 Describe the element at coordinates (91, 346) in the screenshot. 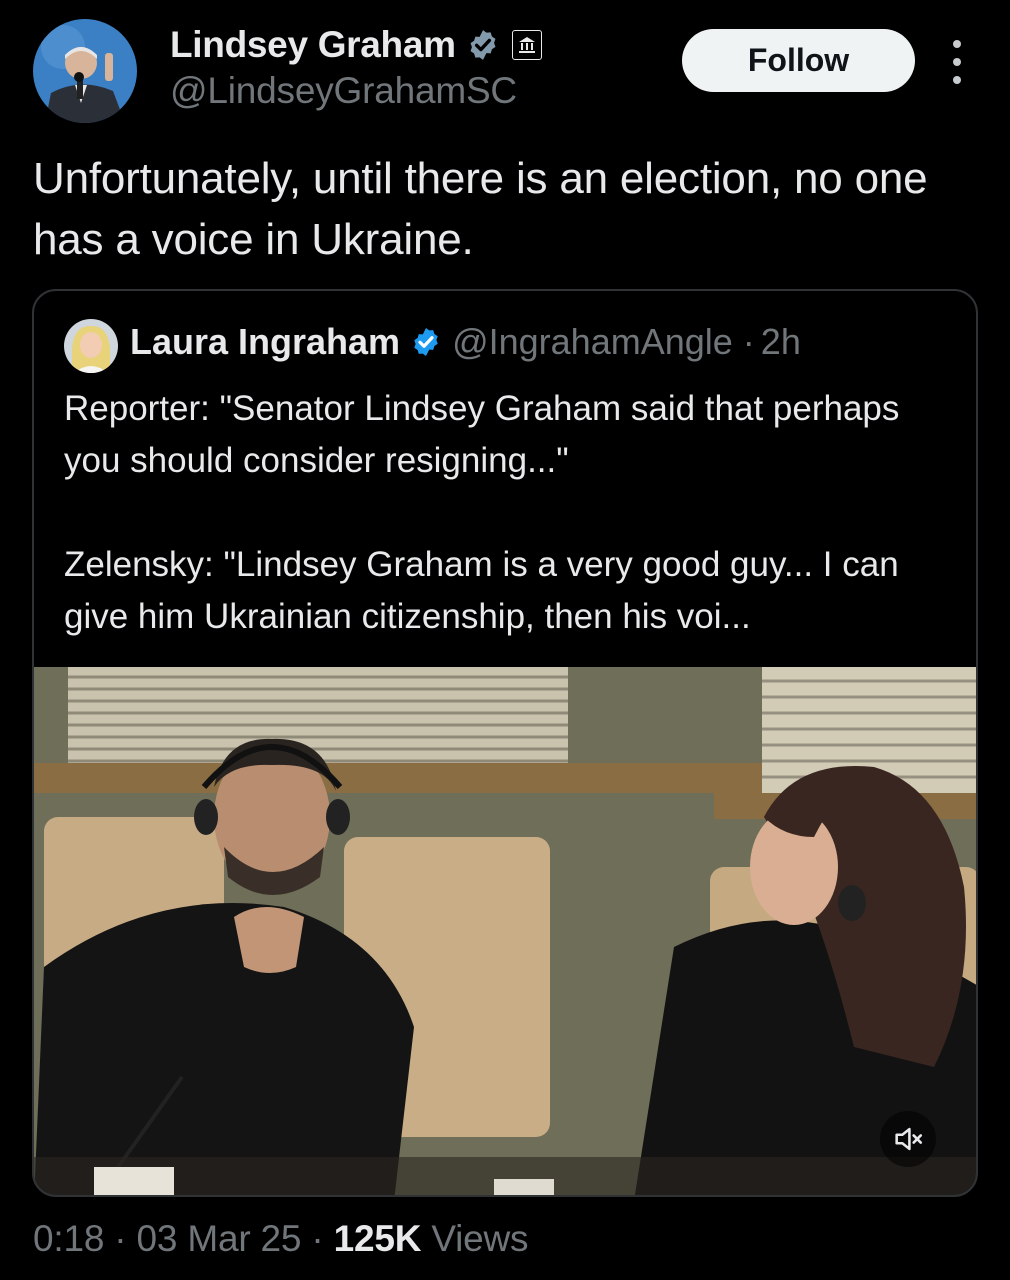

I see `quoted-author-avatar` at that location.